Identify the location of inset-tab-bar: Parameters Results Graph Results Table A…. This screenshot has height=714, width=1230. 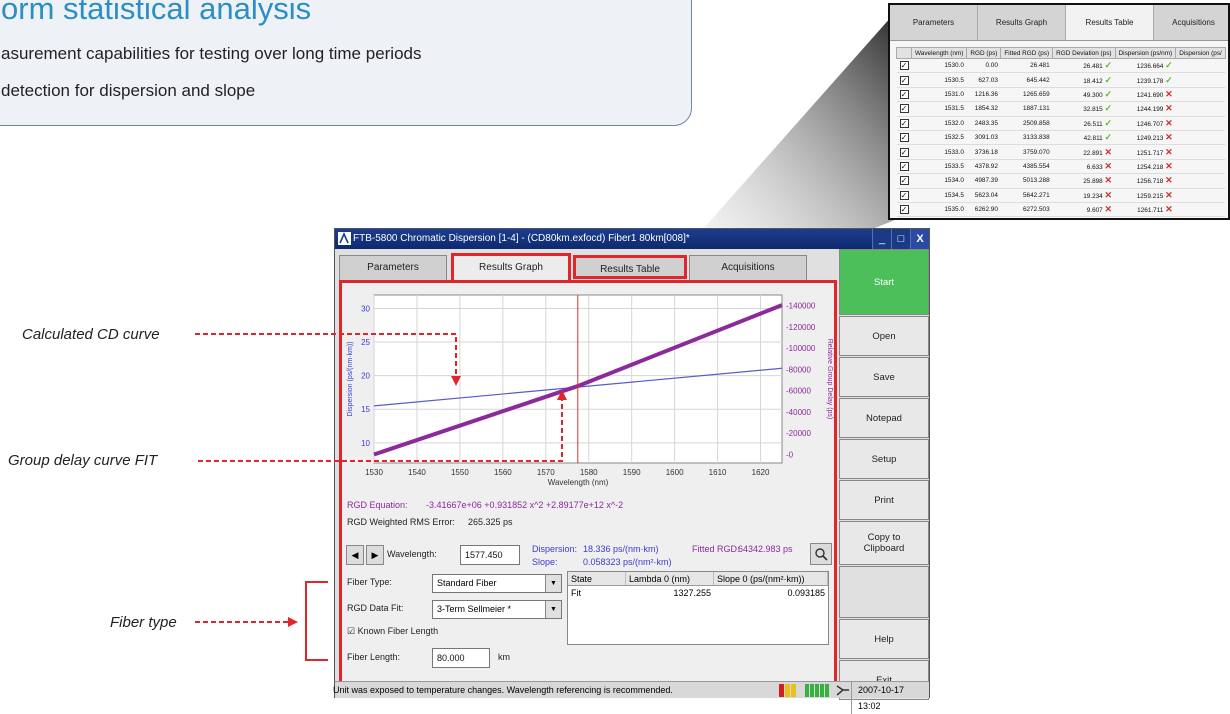
(1059, 23).